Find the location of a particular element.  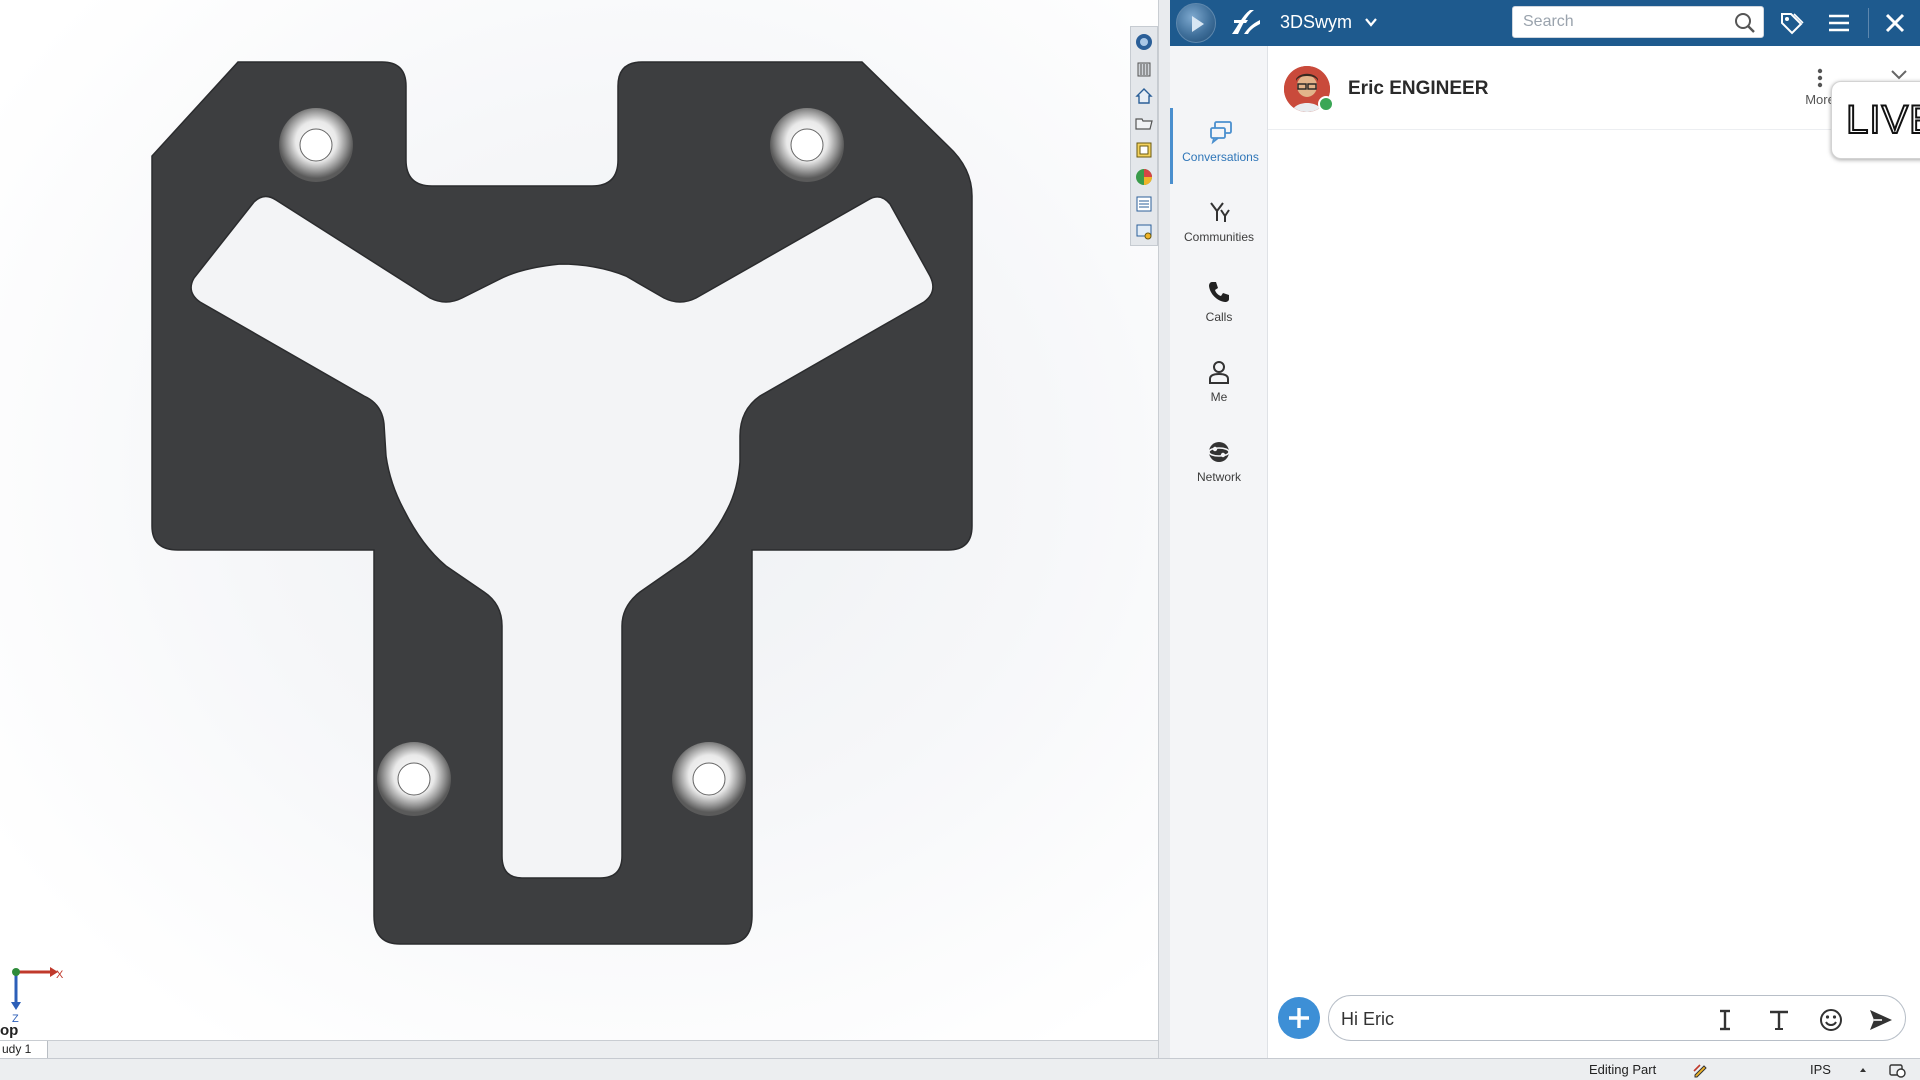

ds-logo-icon is located at coordinates (1246, 22).